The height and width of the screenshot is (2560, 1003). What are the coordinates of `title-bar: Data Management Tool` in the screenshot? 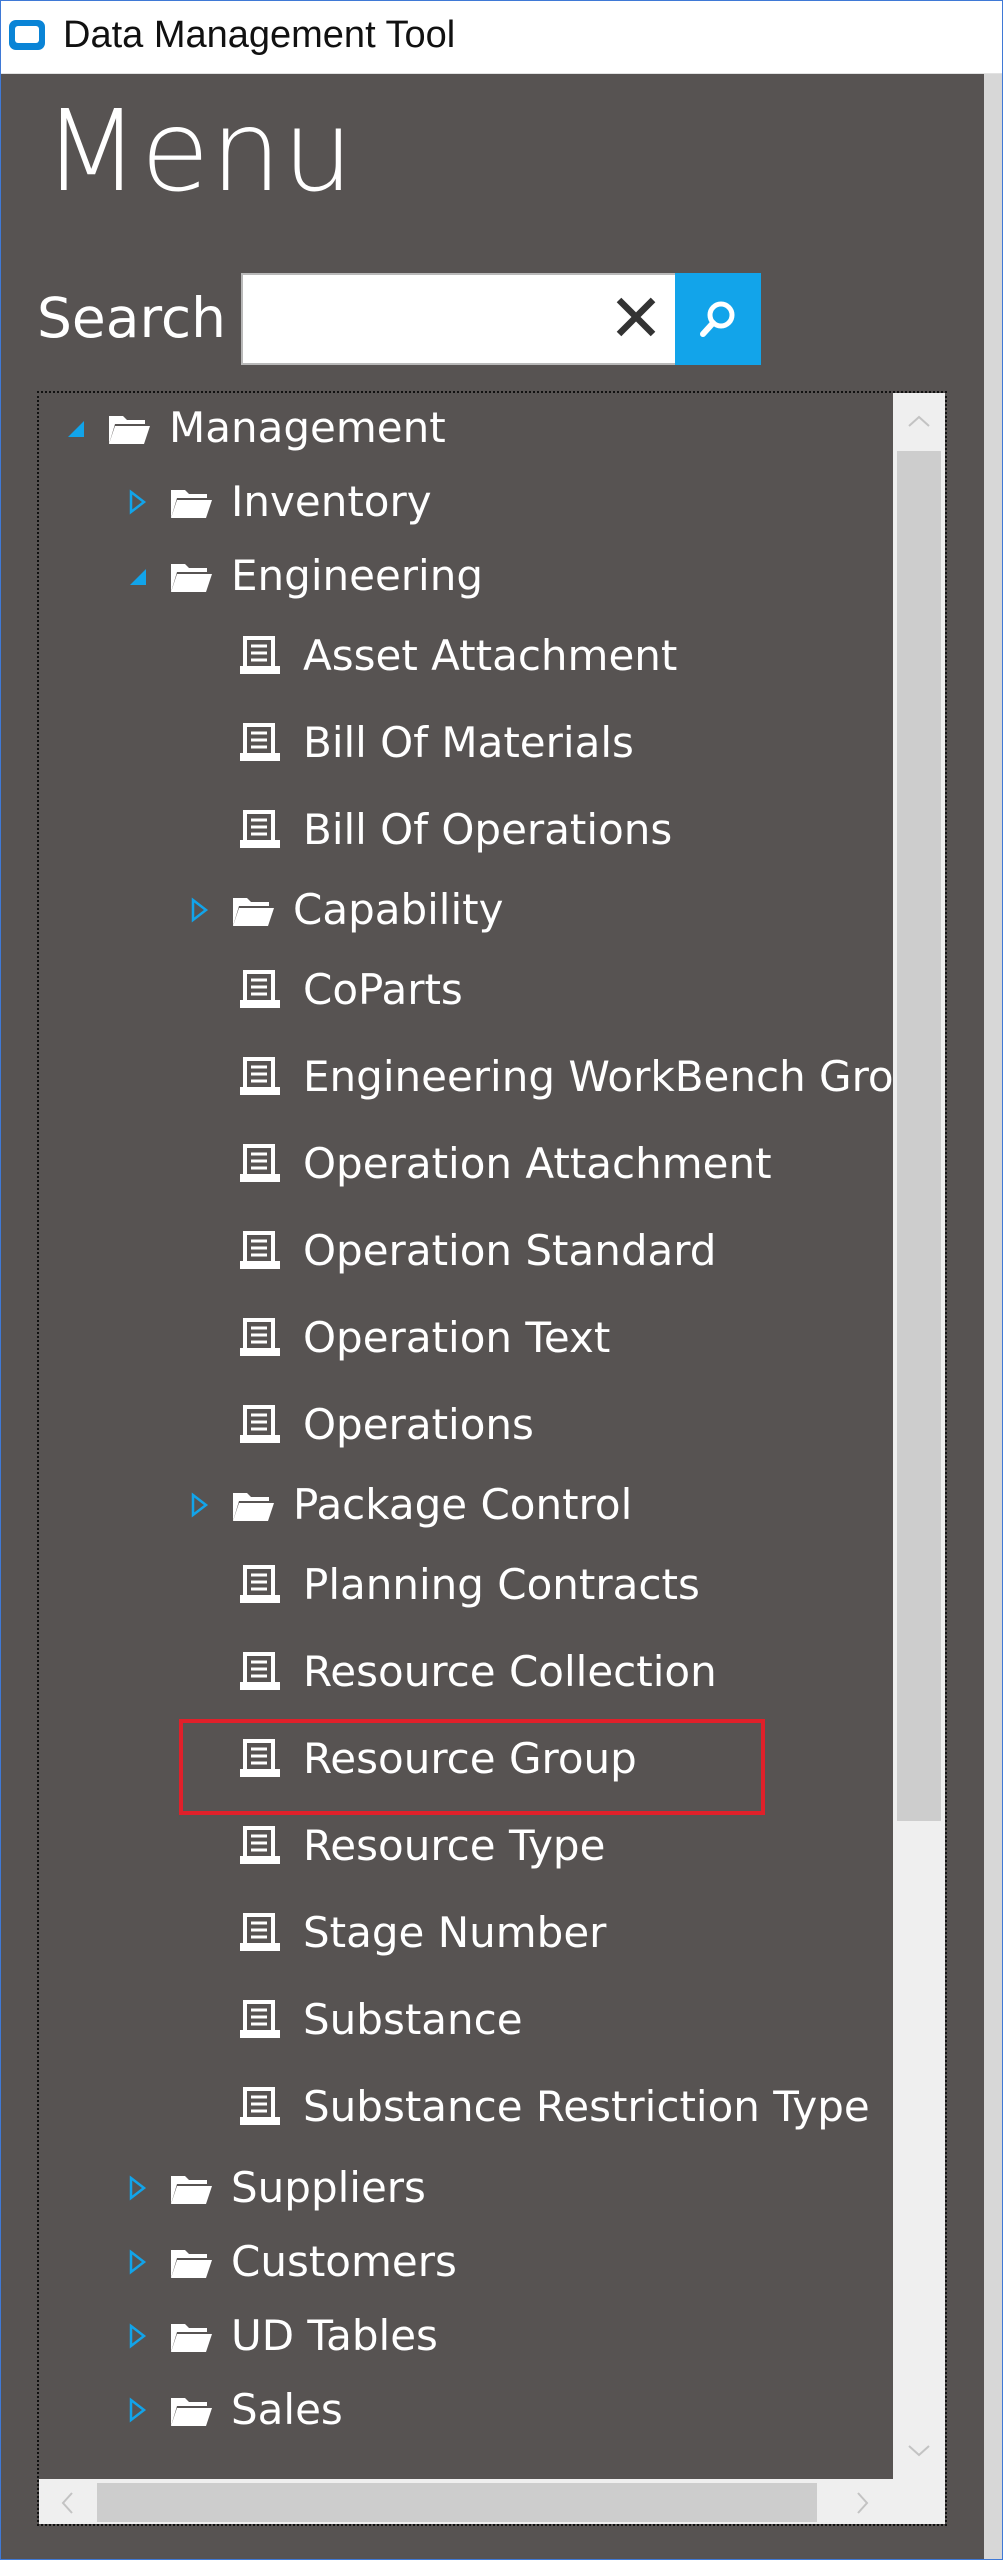 It's located at (501, 37).